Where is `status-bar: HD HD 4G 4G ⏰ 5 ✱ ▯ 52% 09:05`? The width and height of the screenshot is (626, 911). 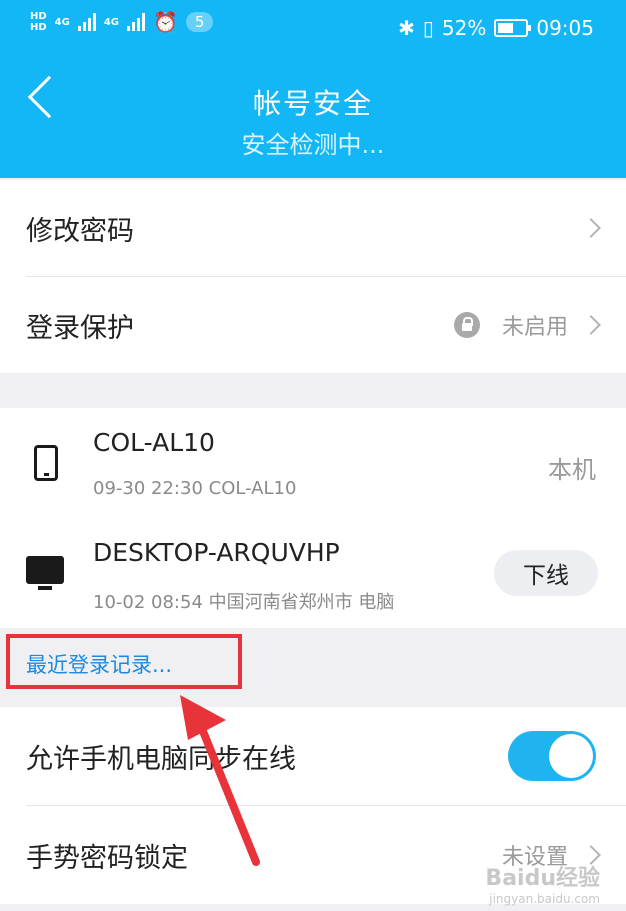
status-bar: HD HD 4G 4G ⏰ 5 ✱ ▯ 52% 09:05 is located at coordinates (313, 28).